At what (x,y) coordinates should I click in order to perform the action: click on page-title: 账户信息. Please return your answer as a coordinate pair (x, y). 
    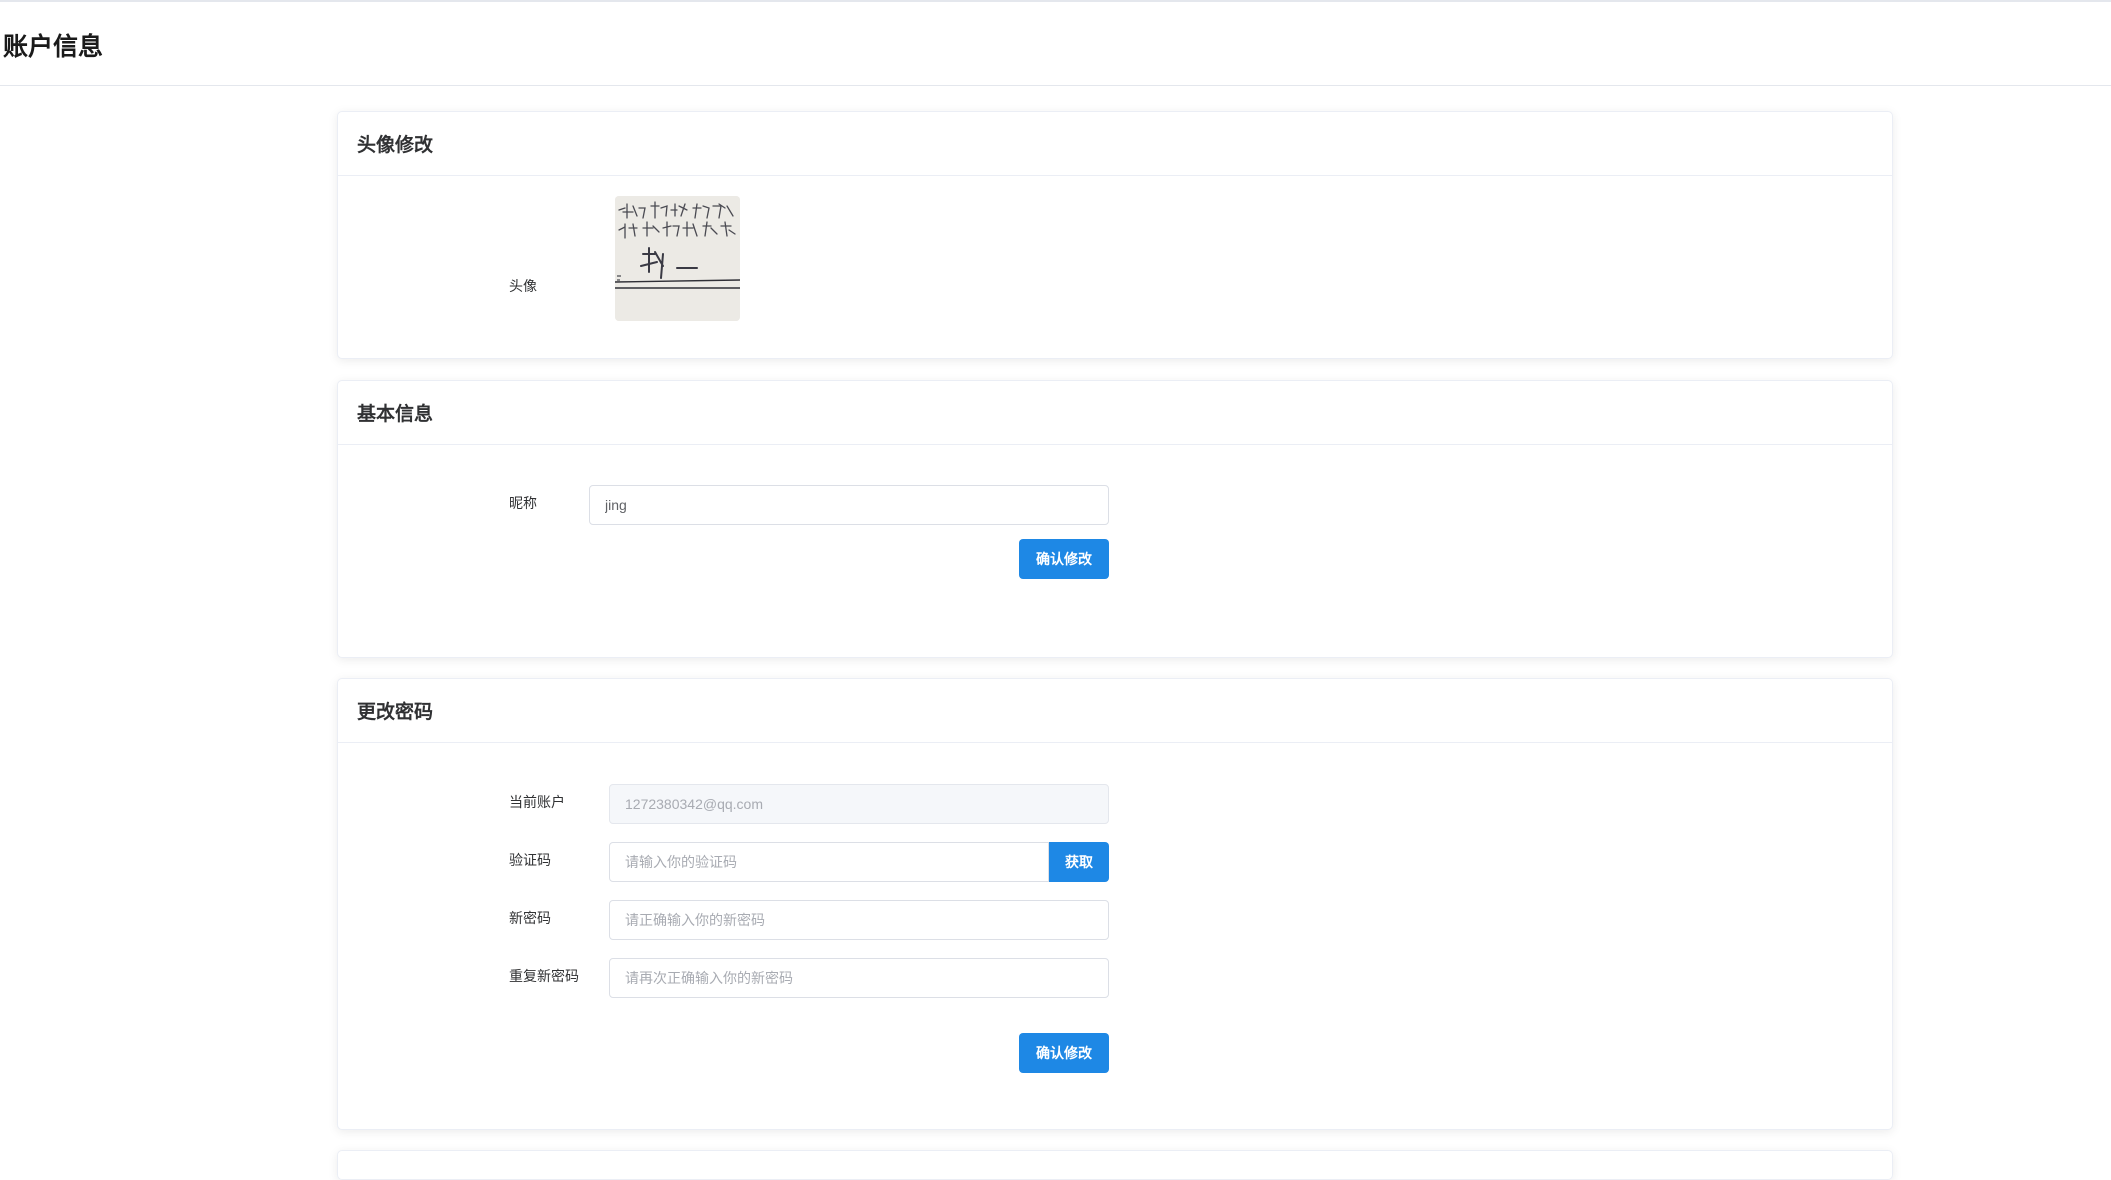
    Looking at the image, I should click on (53, 47).